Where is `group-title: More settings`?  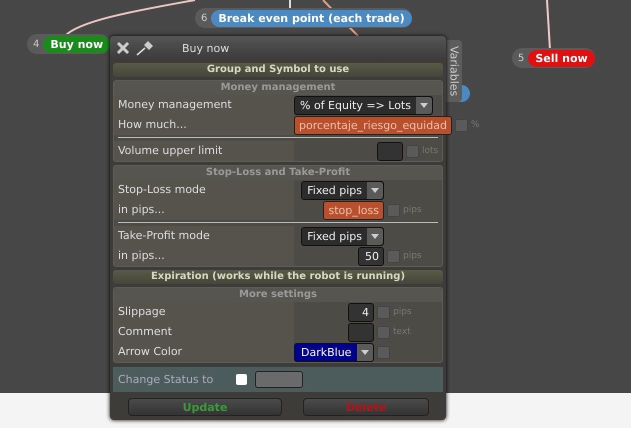 group-title: More settings is located at coordinates (278, 295).